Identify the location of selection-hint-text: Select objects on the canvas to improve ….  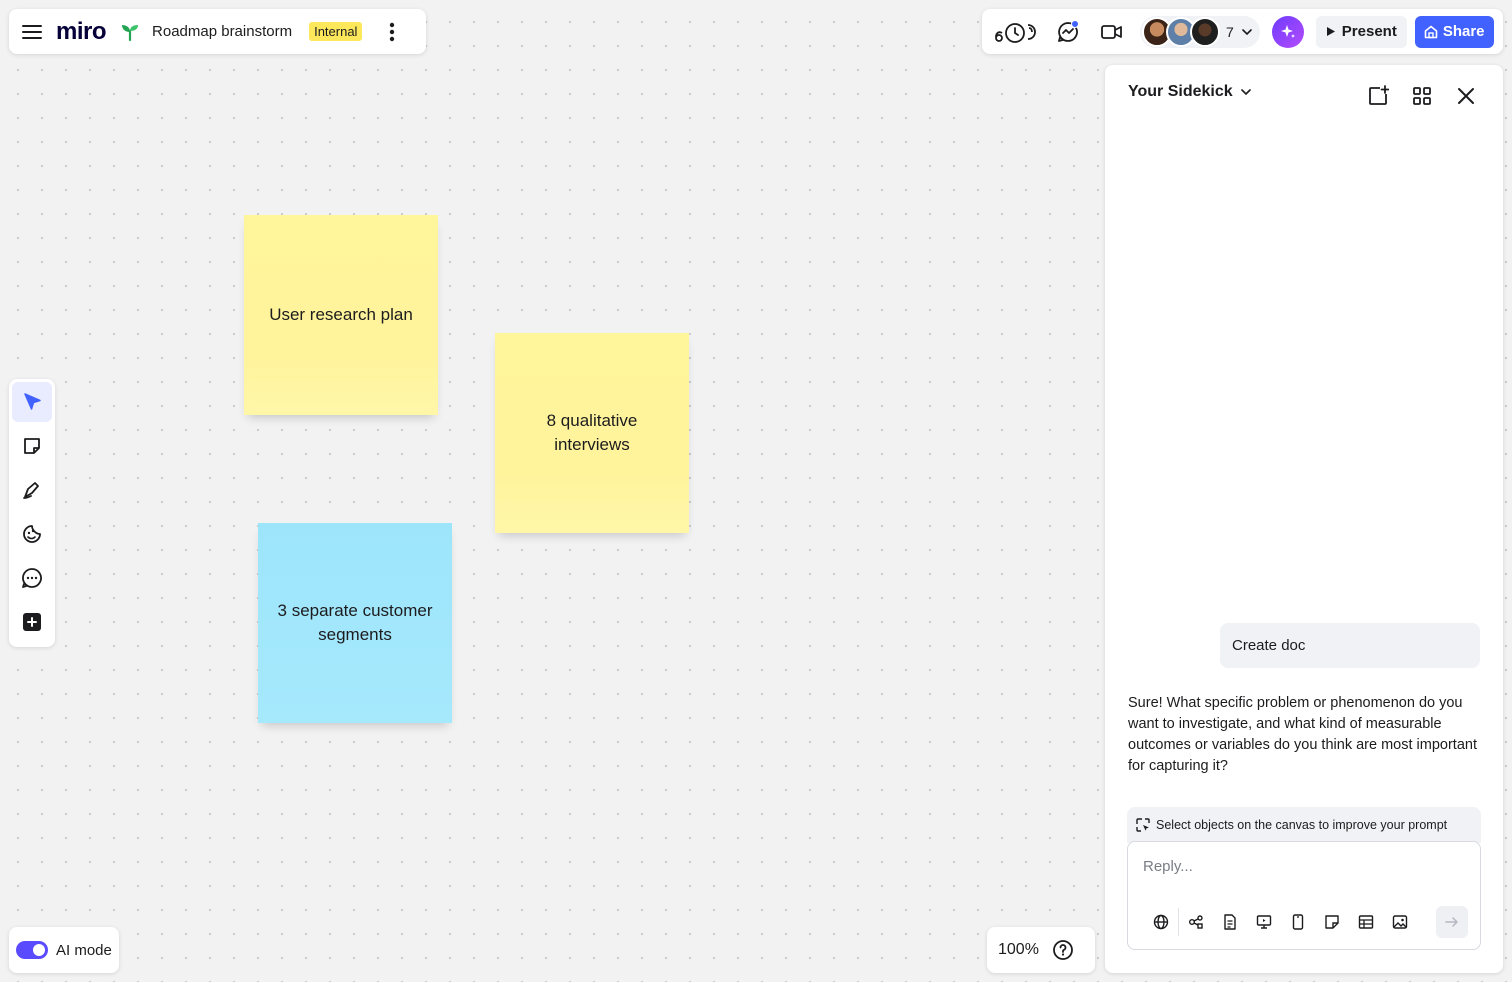
(1302, 825).